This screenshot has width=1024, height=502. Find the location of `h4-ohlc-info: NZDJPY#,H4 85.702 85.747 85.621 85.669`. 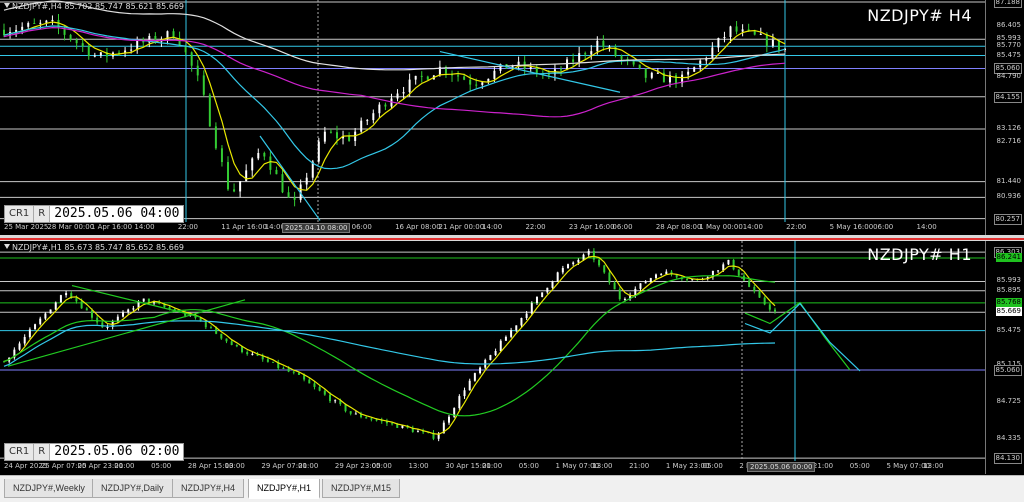

h4-ohlc-info: NZDJPY#,H4 85.702 85.747 85.621 85.669 is located at coordinates (94, 6).